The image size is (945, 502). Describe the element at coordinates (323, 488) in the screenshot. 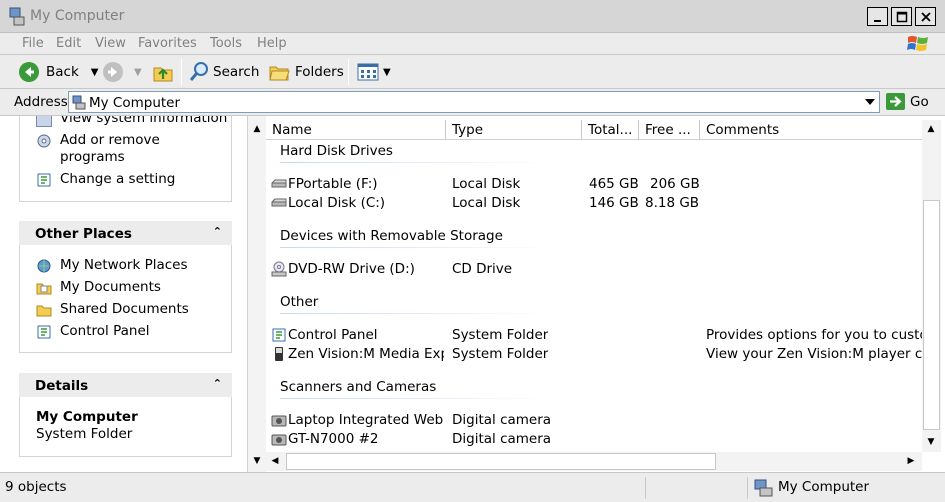

I see `status-object-count: 9 objects` at that location.